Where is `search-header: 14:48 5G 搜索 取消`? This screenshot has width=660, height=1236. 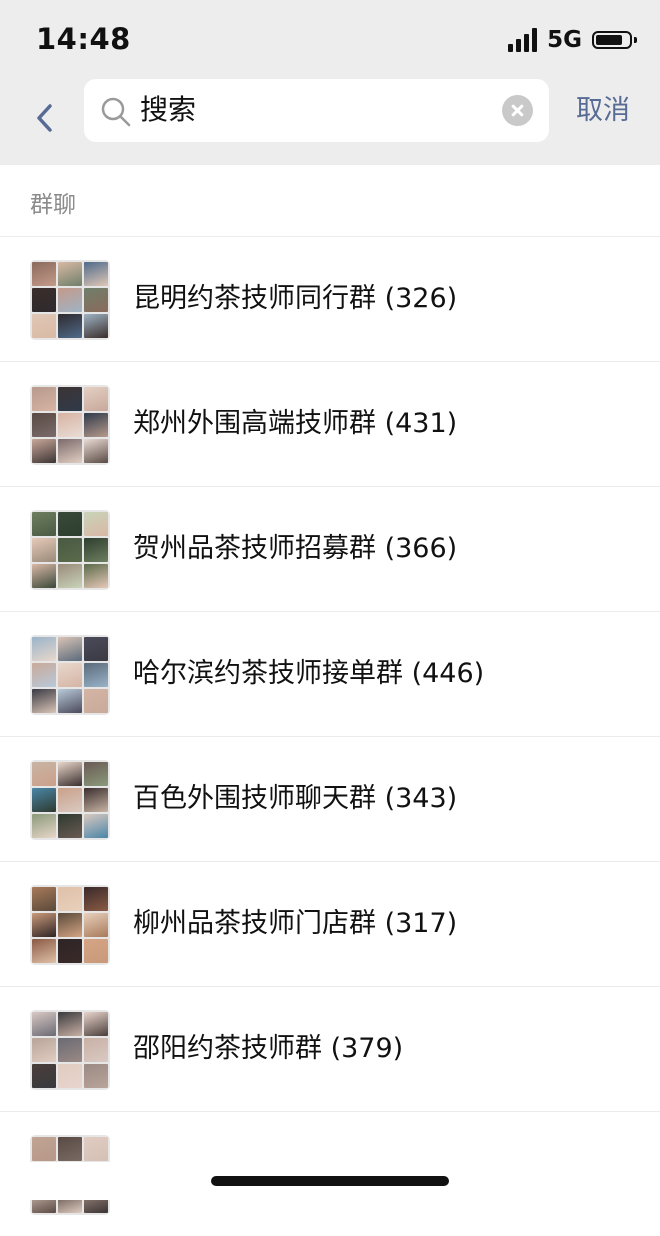 search-header: 14:48 5G 搜索 取消 is located at coordinates (330, 82).